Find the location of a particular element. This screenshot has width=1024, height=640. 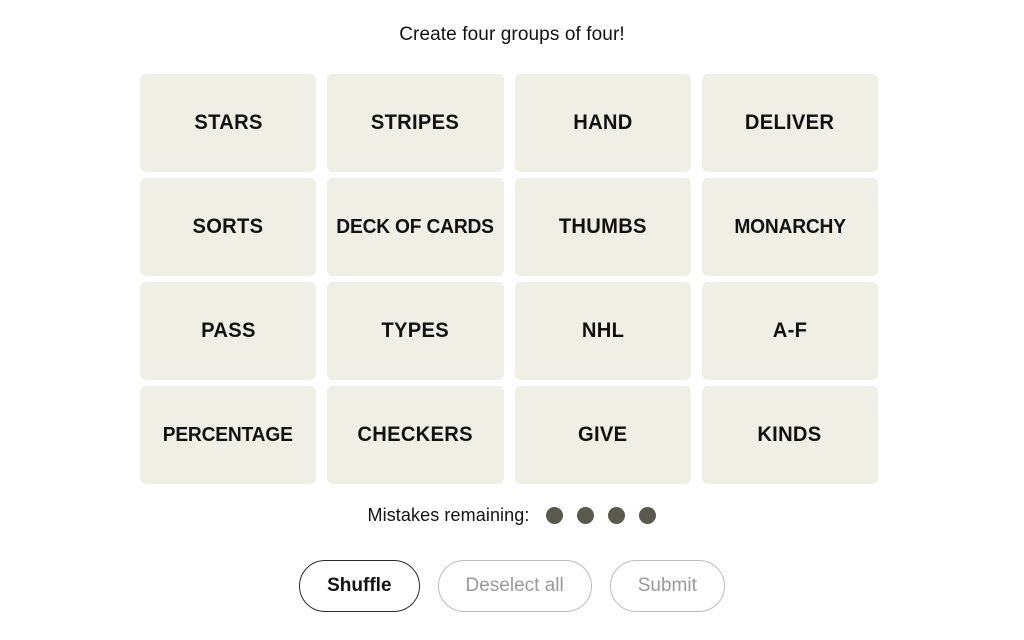

tile-8: PASS is located at coordinates (228, 331).